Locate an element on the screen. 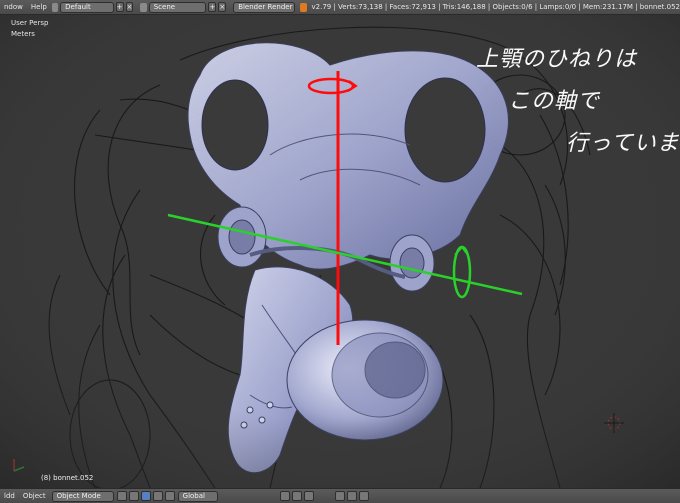 This screenshot has width=680, height=503. menu-window: ndow is located at coordinates (13, 7).